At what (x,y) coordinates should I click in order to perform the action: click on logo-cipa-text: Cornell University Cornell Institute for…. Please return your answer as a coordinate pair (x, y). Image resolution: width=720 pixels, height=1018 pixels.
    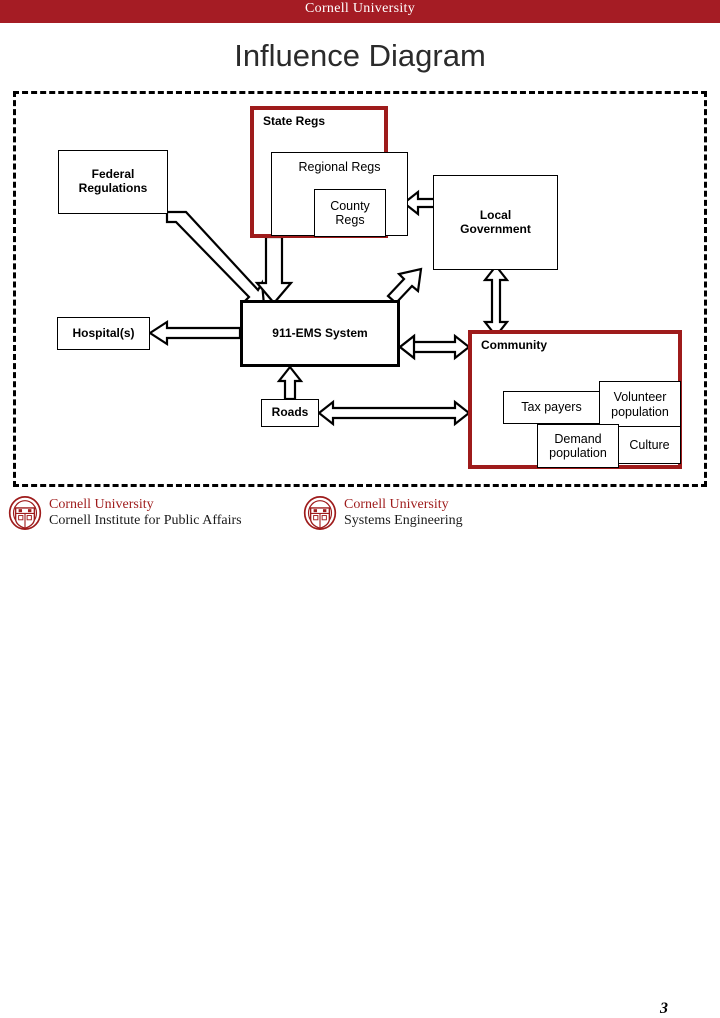
    Looking at the image, I should click on (145, 512).